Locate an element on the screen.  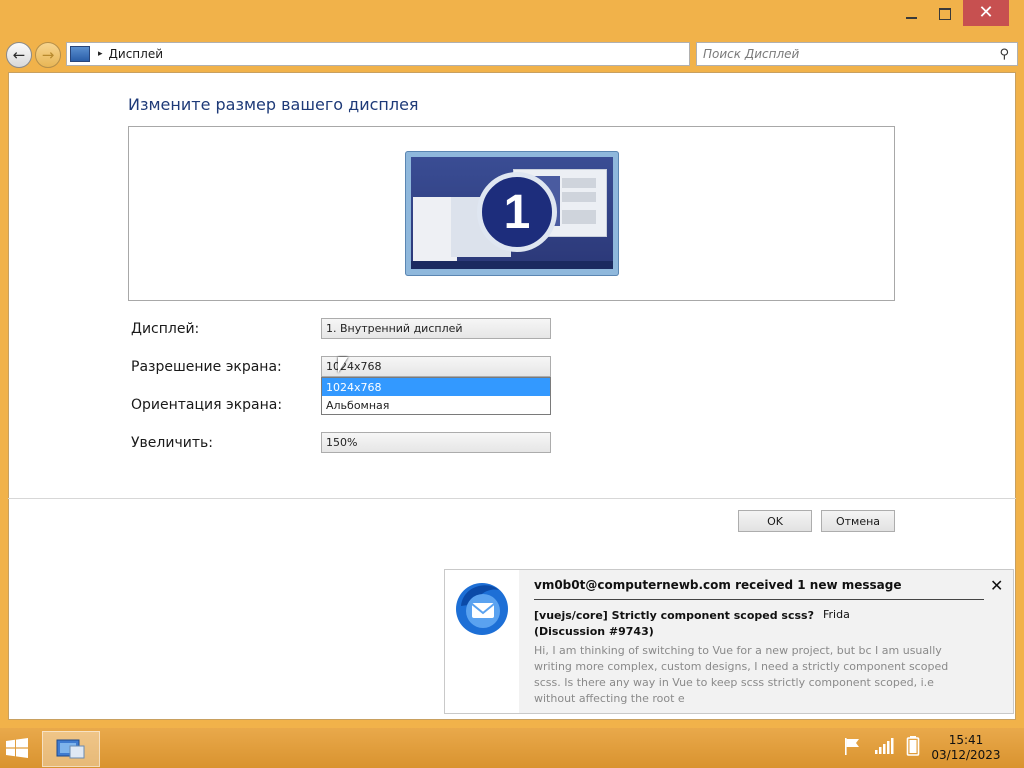
monitor-number: 1 is located at coordinates (517, 212).